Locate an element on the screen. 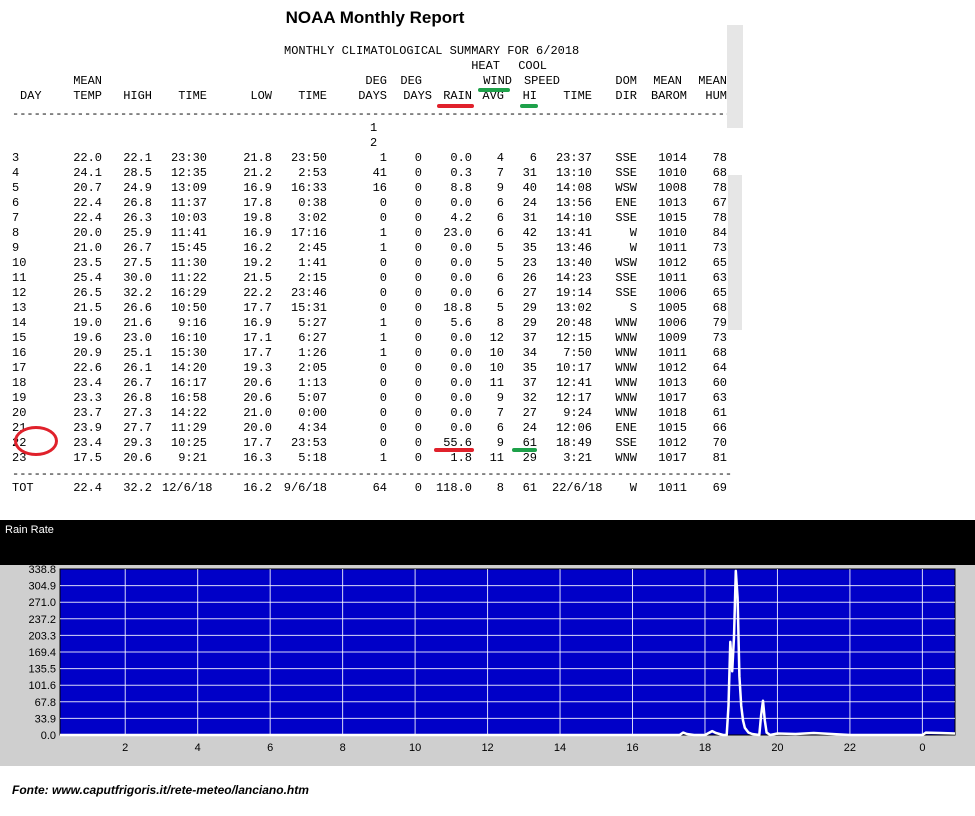 The image size is (975, 816). cell-hi-time: 12:41 is located at coordinates (573, 383).